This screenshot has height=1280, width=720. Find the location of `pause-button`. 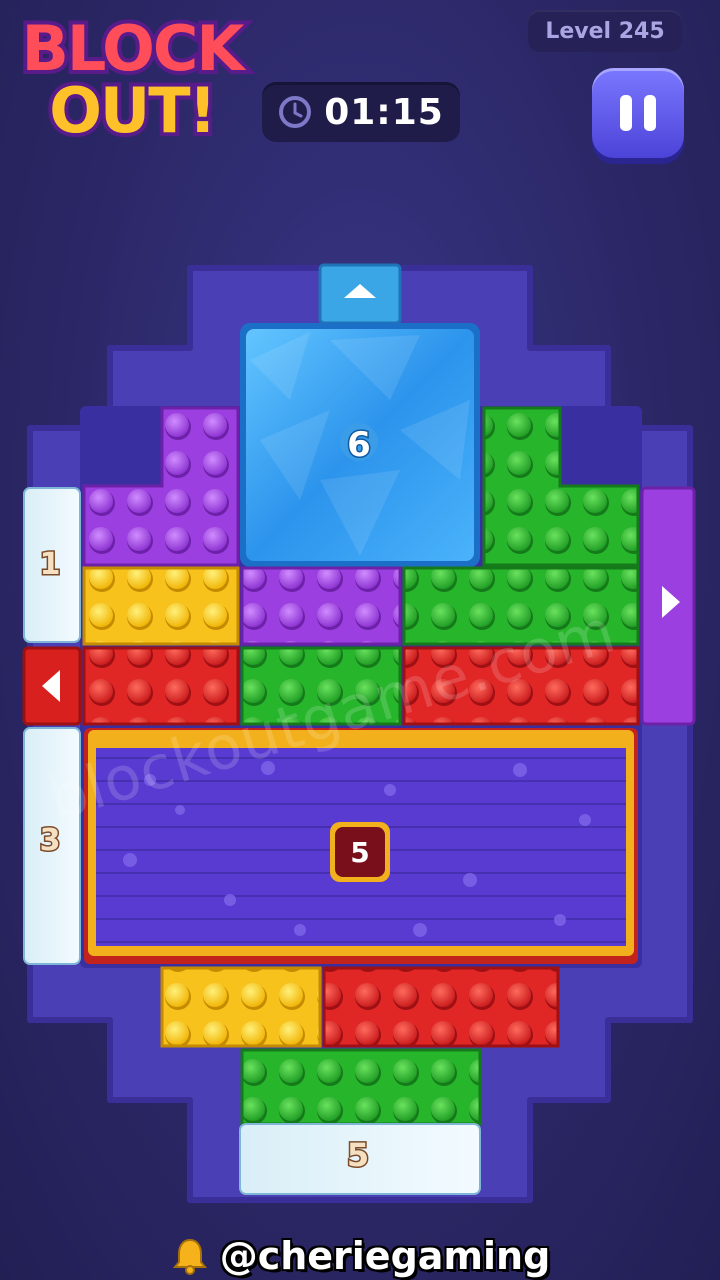

pause-button is located at coordinates (638, 113).